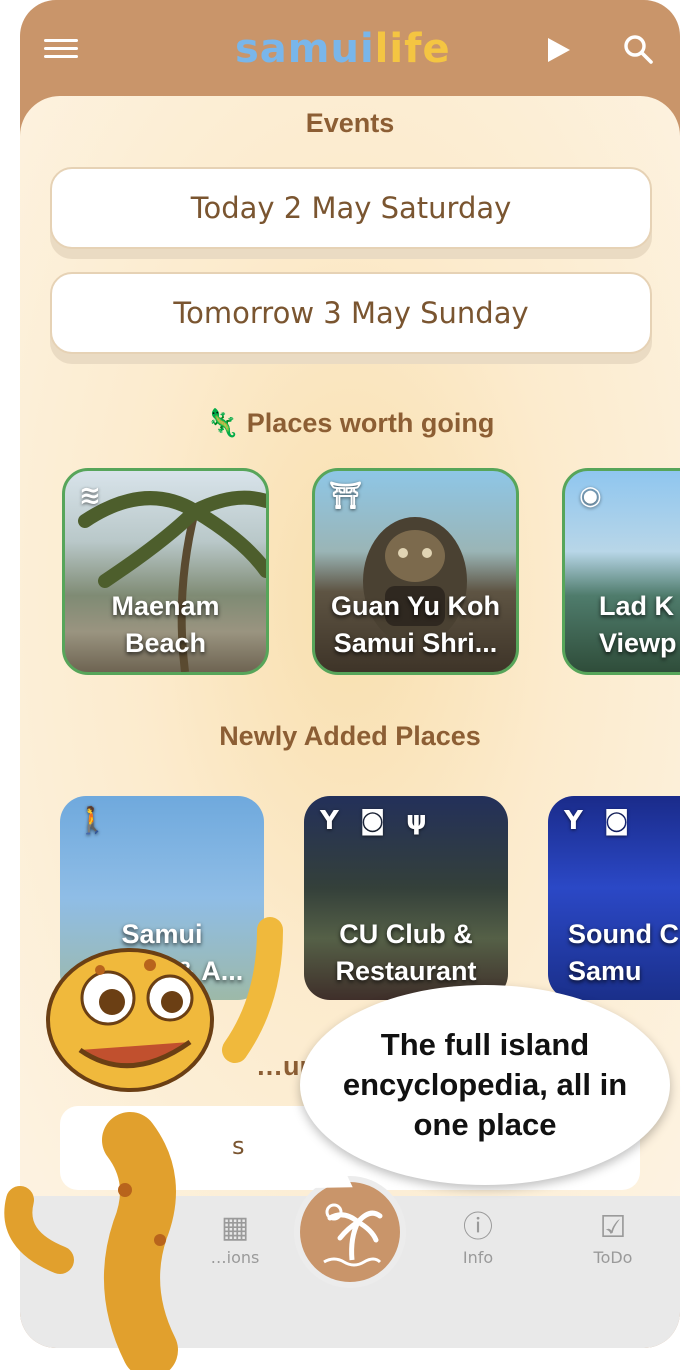 The height and width of the screenshot is (1370, 700). Describe the element at coordinates (621, 571) in the screenshot. I see `place-card: ◉ Lad K Viewp` at that location.